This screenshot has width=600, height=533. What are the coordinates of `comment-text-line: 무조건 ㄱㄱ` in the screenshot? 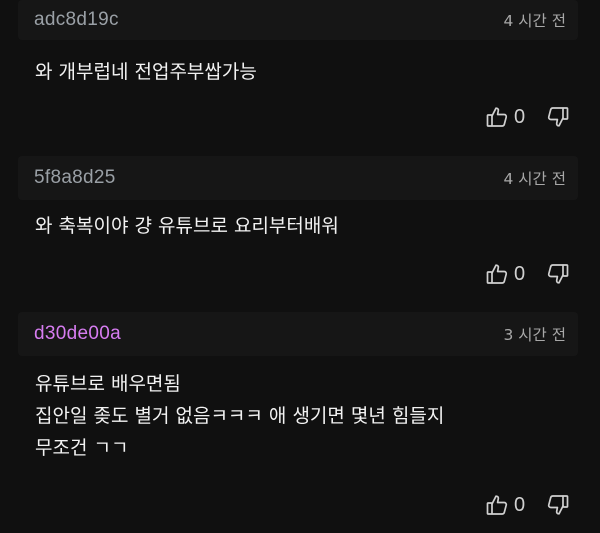 It's located at (82, 448).